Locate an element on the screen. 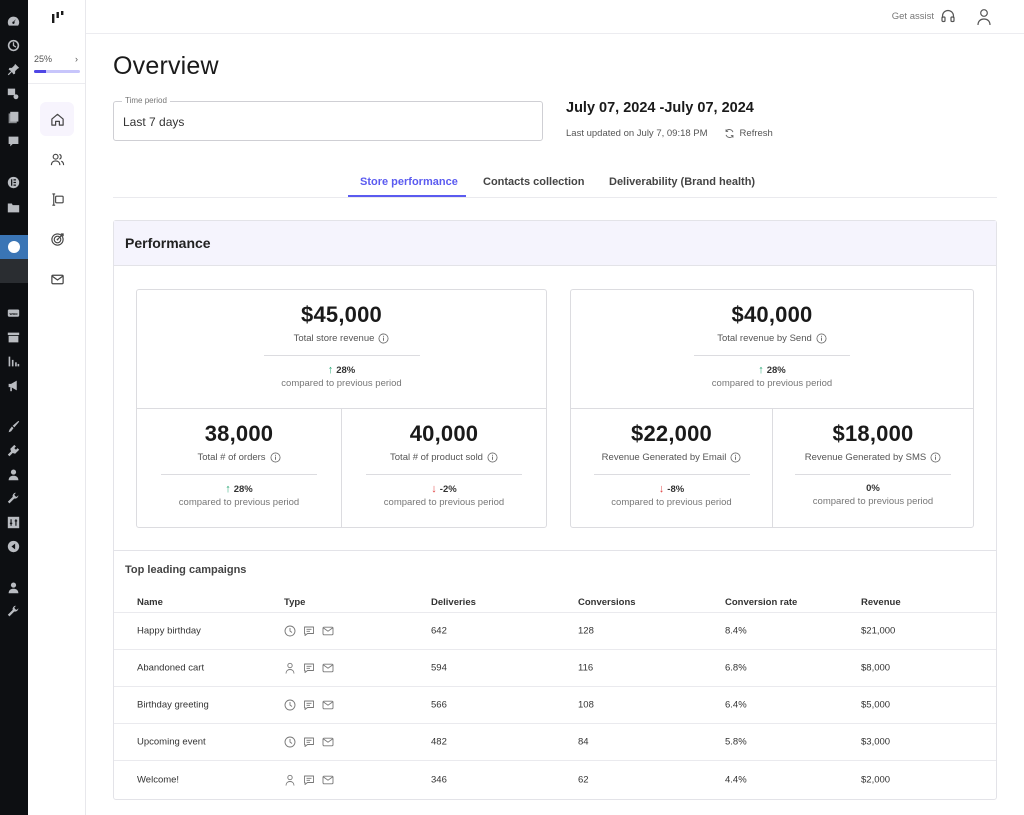  tab-deliverability: Deliverability (Brand health) is located at coordinates (682, 182).